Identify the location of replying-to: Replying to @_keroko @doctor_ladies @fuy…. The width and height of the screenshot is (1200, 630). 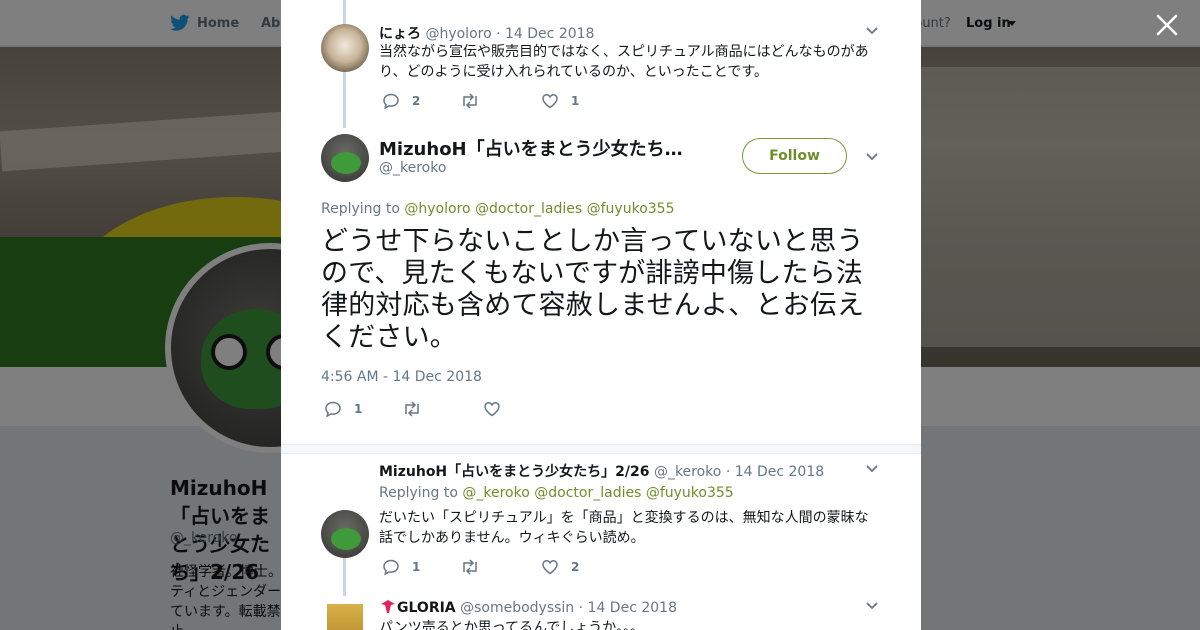
(556, 493).